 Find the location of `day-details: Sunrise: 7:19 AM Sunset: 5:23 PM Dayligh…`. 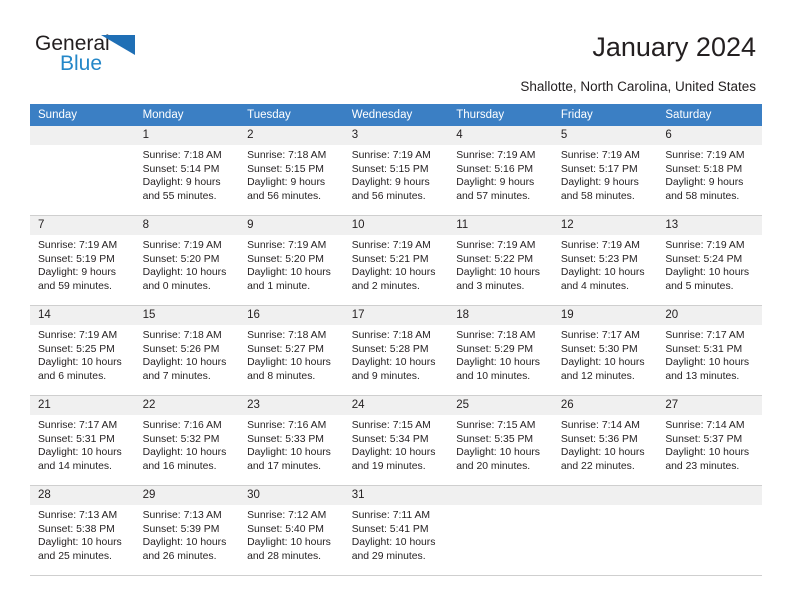

day-details: Sunrise: 7:19 AM Sunset: 5:23 PM Dayligh… is located at coordinates (605, 264).